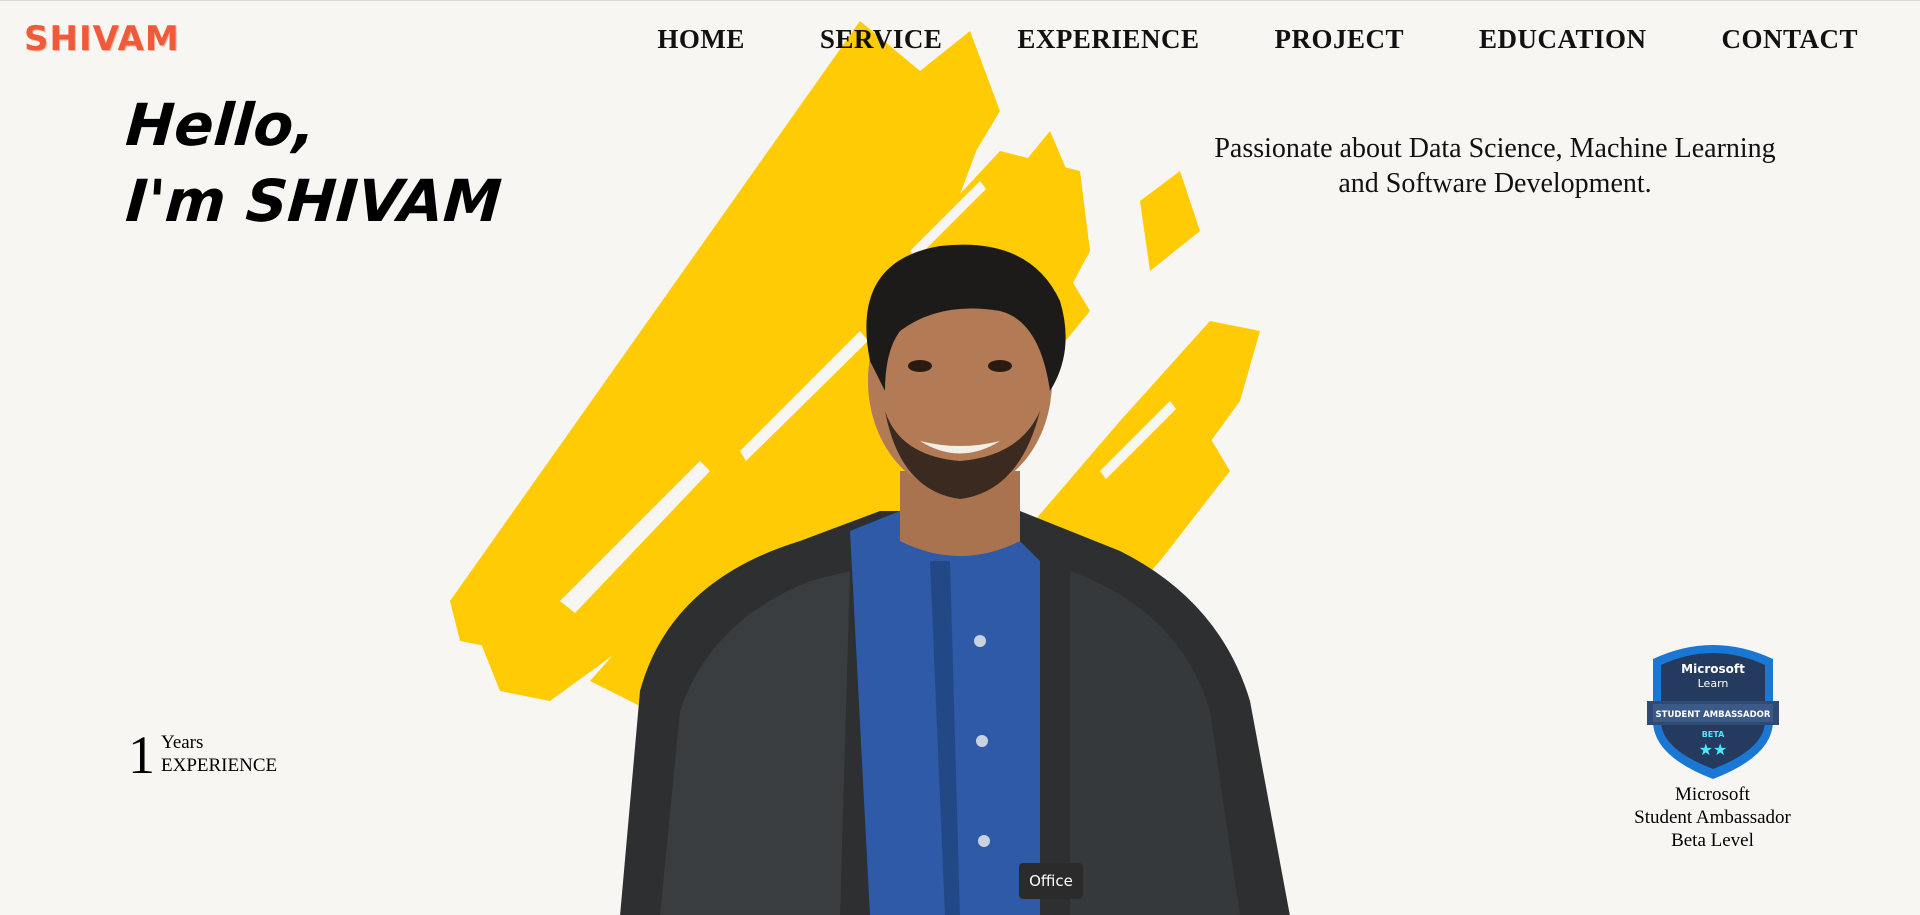 This screenshot has height=915, width=1920. What do you see at coordinates (1712, 794) in the screenshot?
I see `badge-caption-line-1: Microsoft` at bounding box center [1712, 794].